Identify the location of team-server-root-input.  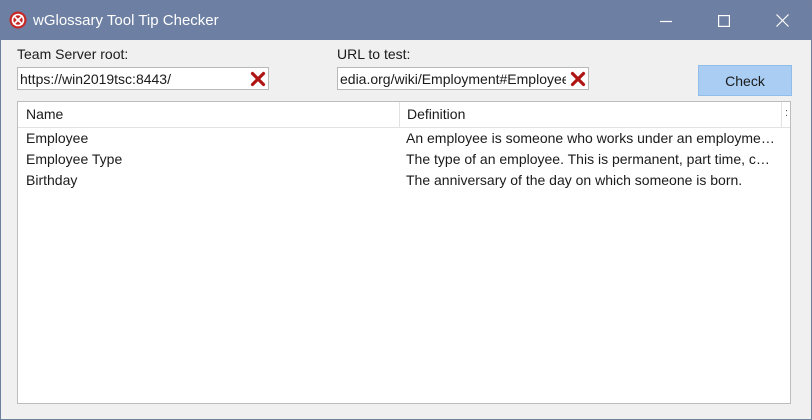
(133, 78).